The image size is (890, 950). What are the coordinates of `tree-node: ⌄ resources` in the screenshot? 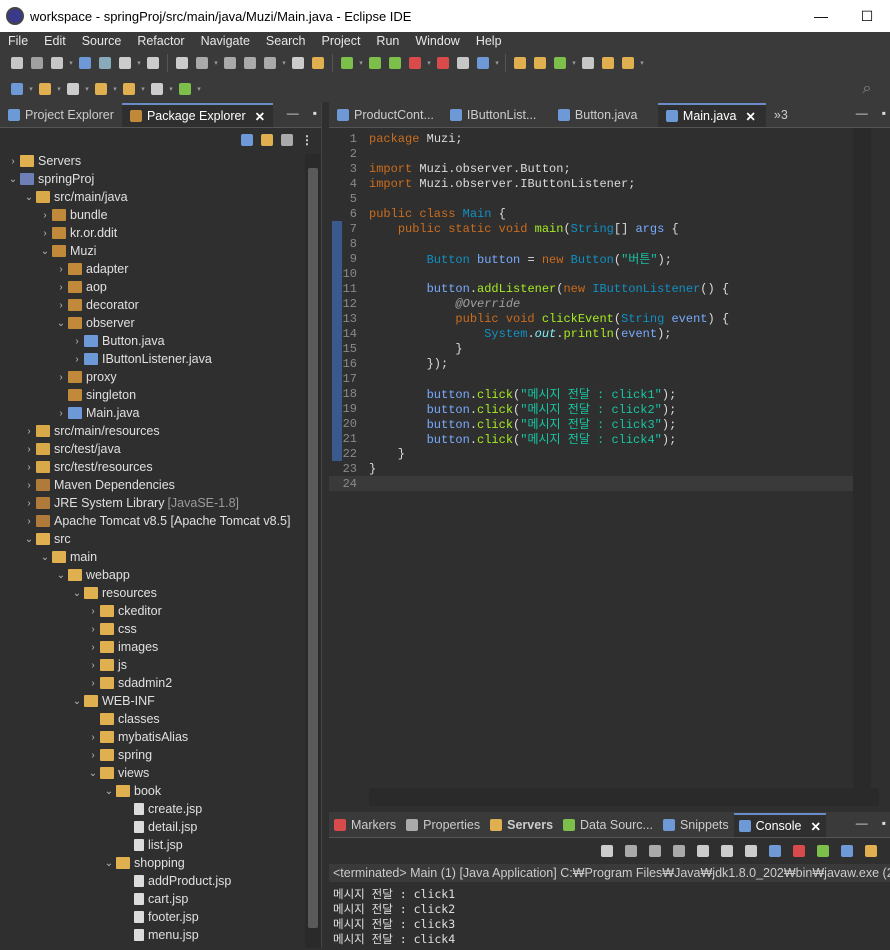 It's located at (152, 593).